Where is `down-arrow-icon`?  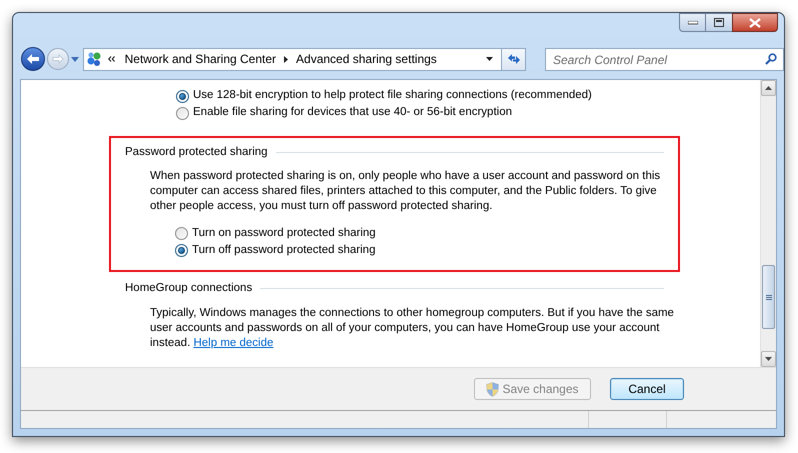
down-arrow-icon is located at coordinates (768, 359).